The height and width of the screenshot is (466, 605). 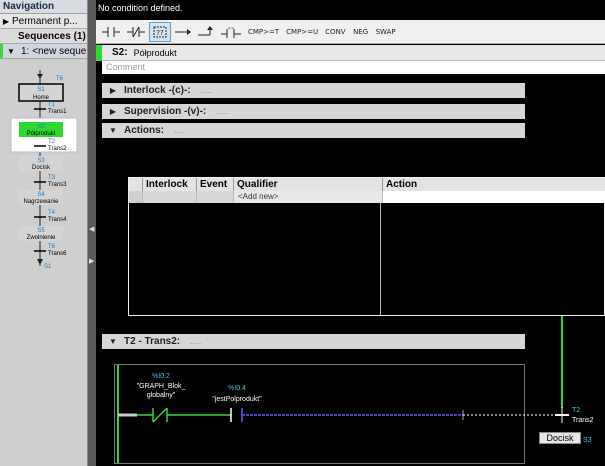 I want to click on interlock-label: Interlock -(c)-:, so click(x=157, y=90).